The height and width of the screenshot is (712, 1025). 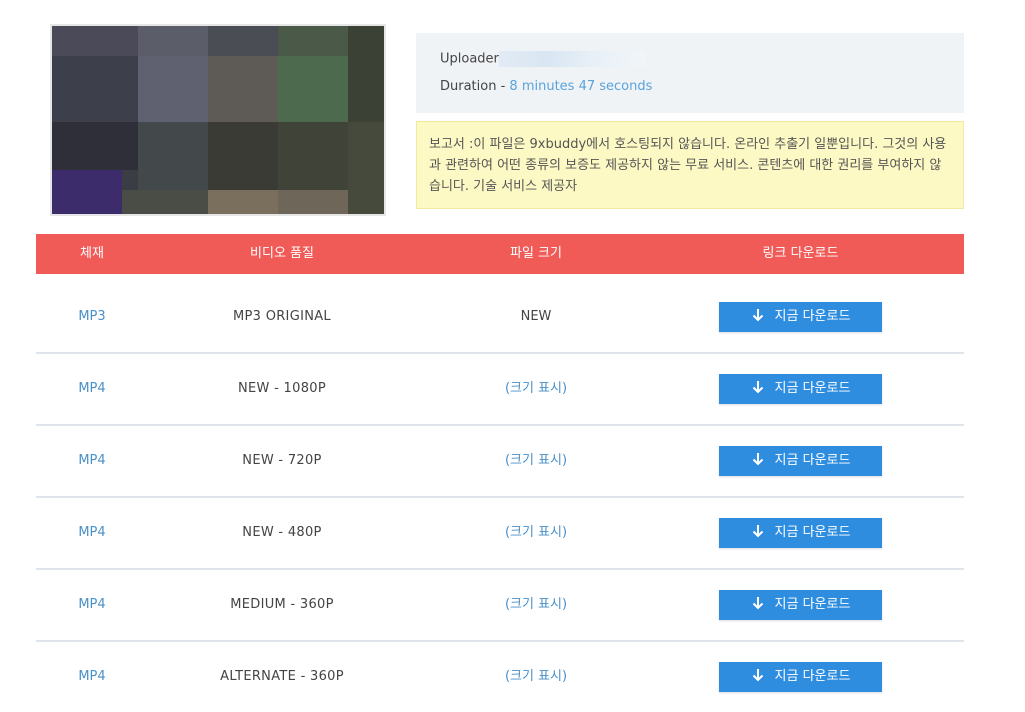 What do you see at coordinates (282, 676) in the screenshot?
I see `quality-cell: ALTERNATE - 360P` at bounding box center [282, 676].